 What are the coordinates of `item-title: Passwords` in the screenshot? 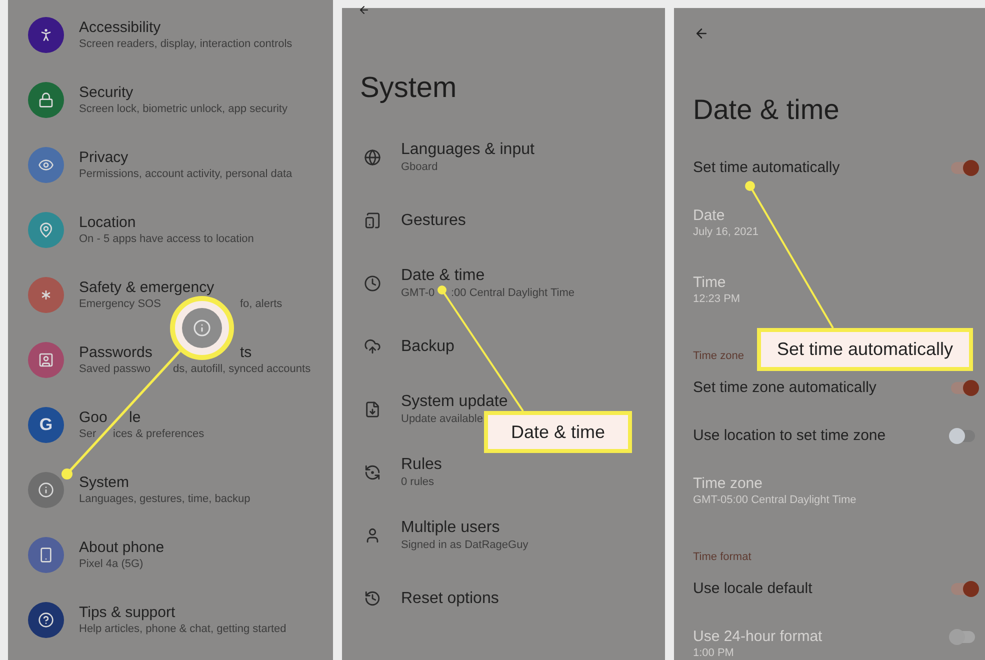 It's located at (115, 353).